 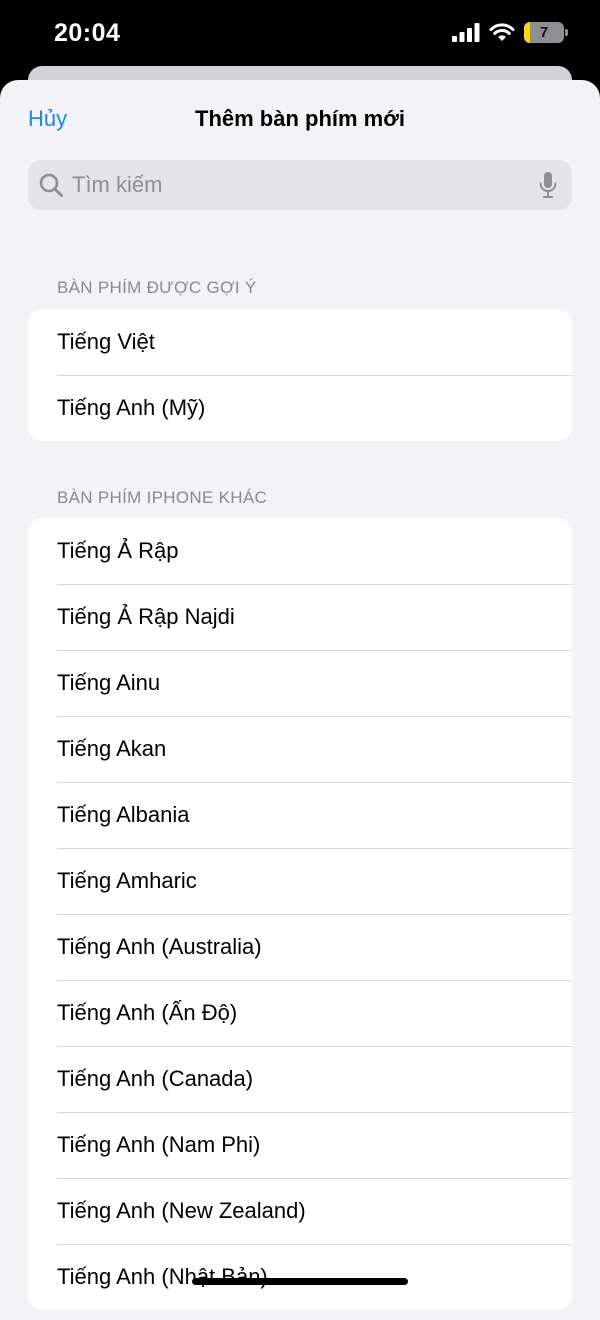 I want to click on keyboard-item-english-new-zealand: Tiếng Anh (New Zealand), so click(x=300, y=1211).